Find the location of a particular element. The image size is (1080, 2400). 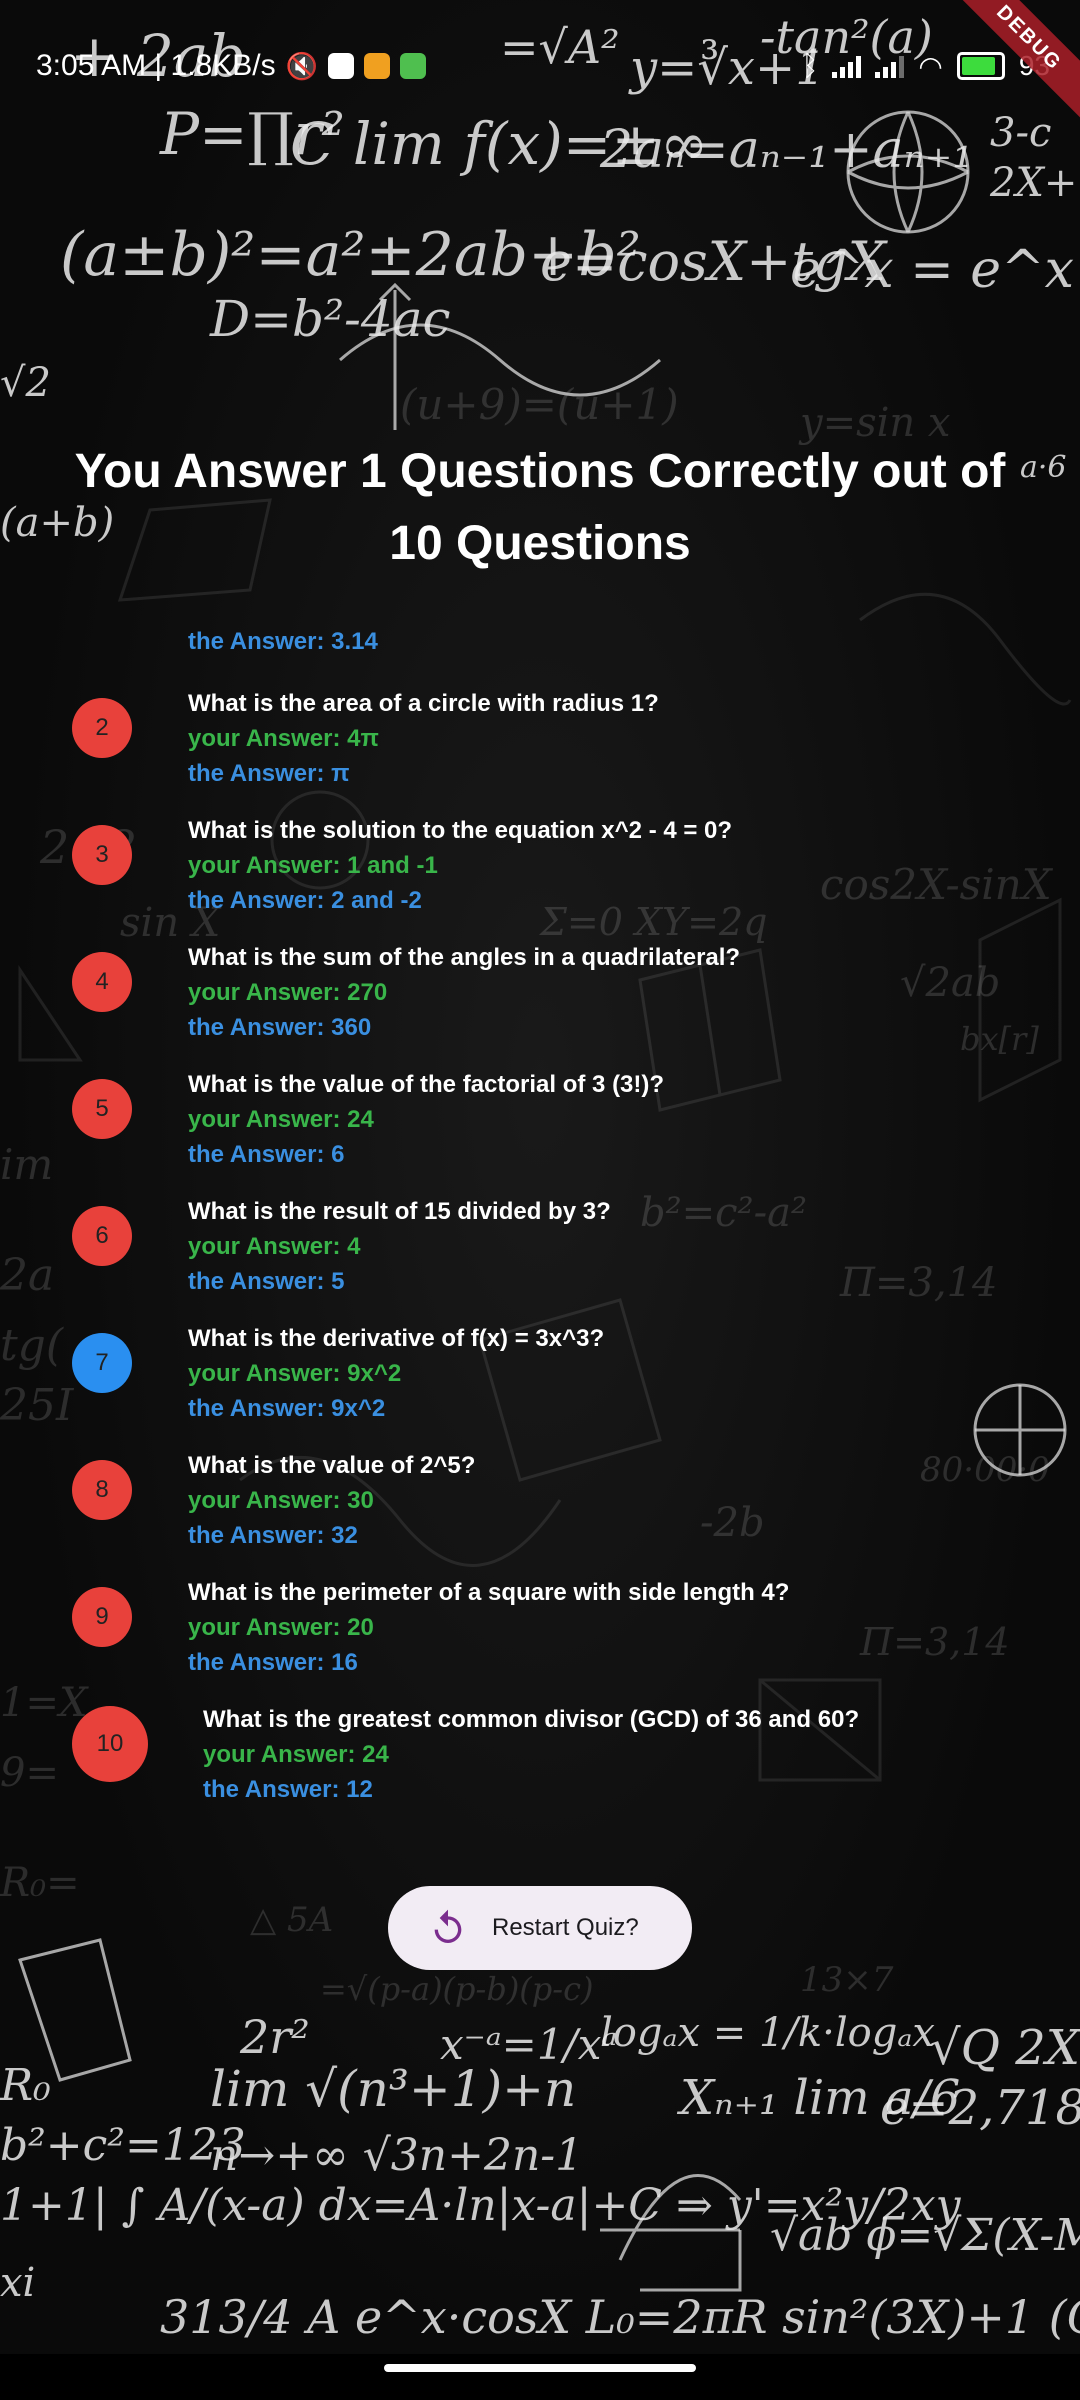

home-indicator is located at coordinates (540, 2368).